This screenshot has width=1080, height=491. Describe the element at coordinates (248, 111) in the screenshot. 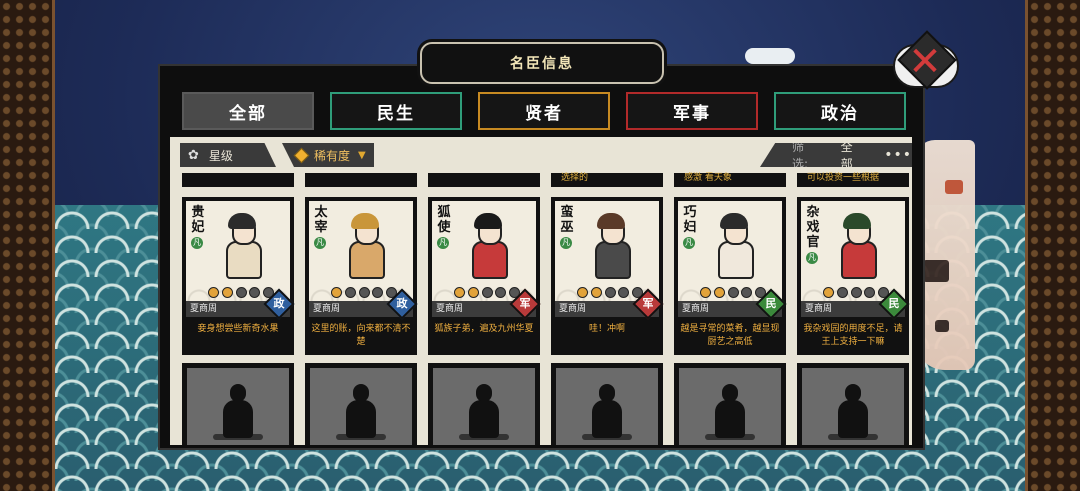

I see `tab-all: 全部` at that location.